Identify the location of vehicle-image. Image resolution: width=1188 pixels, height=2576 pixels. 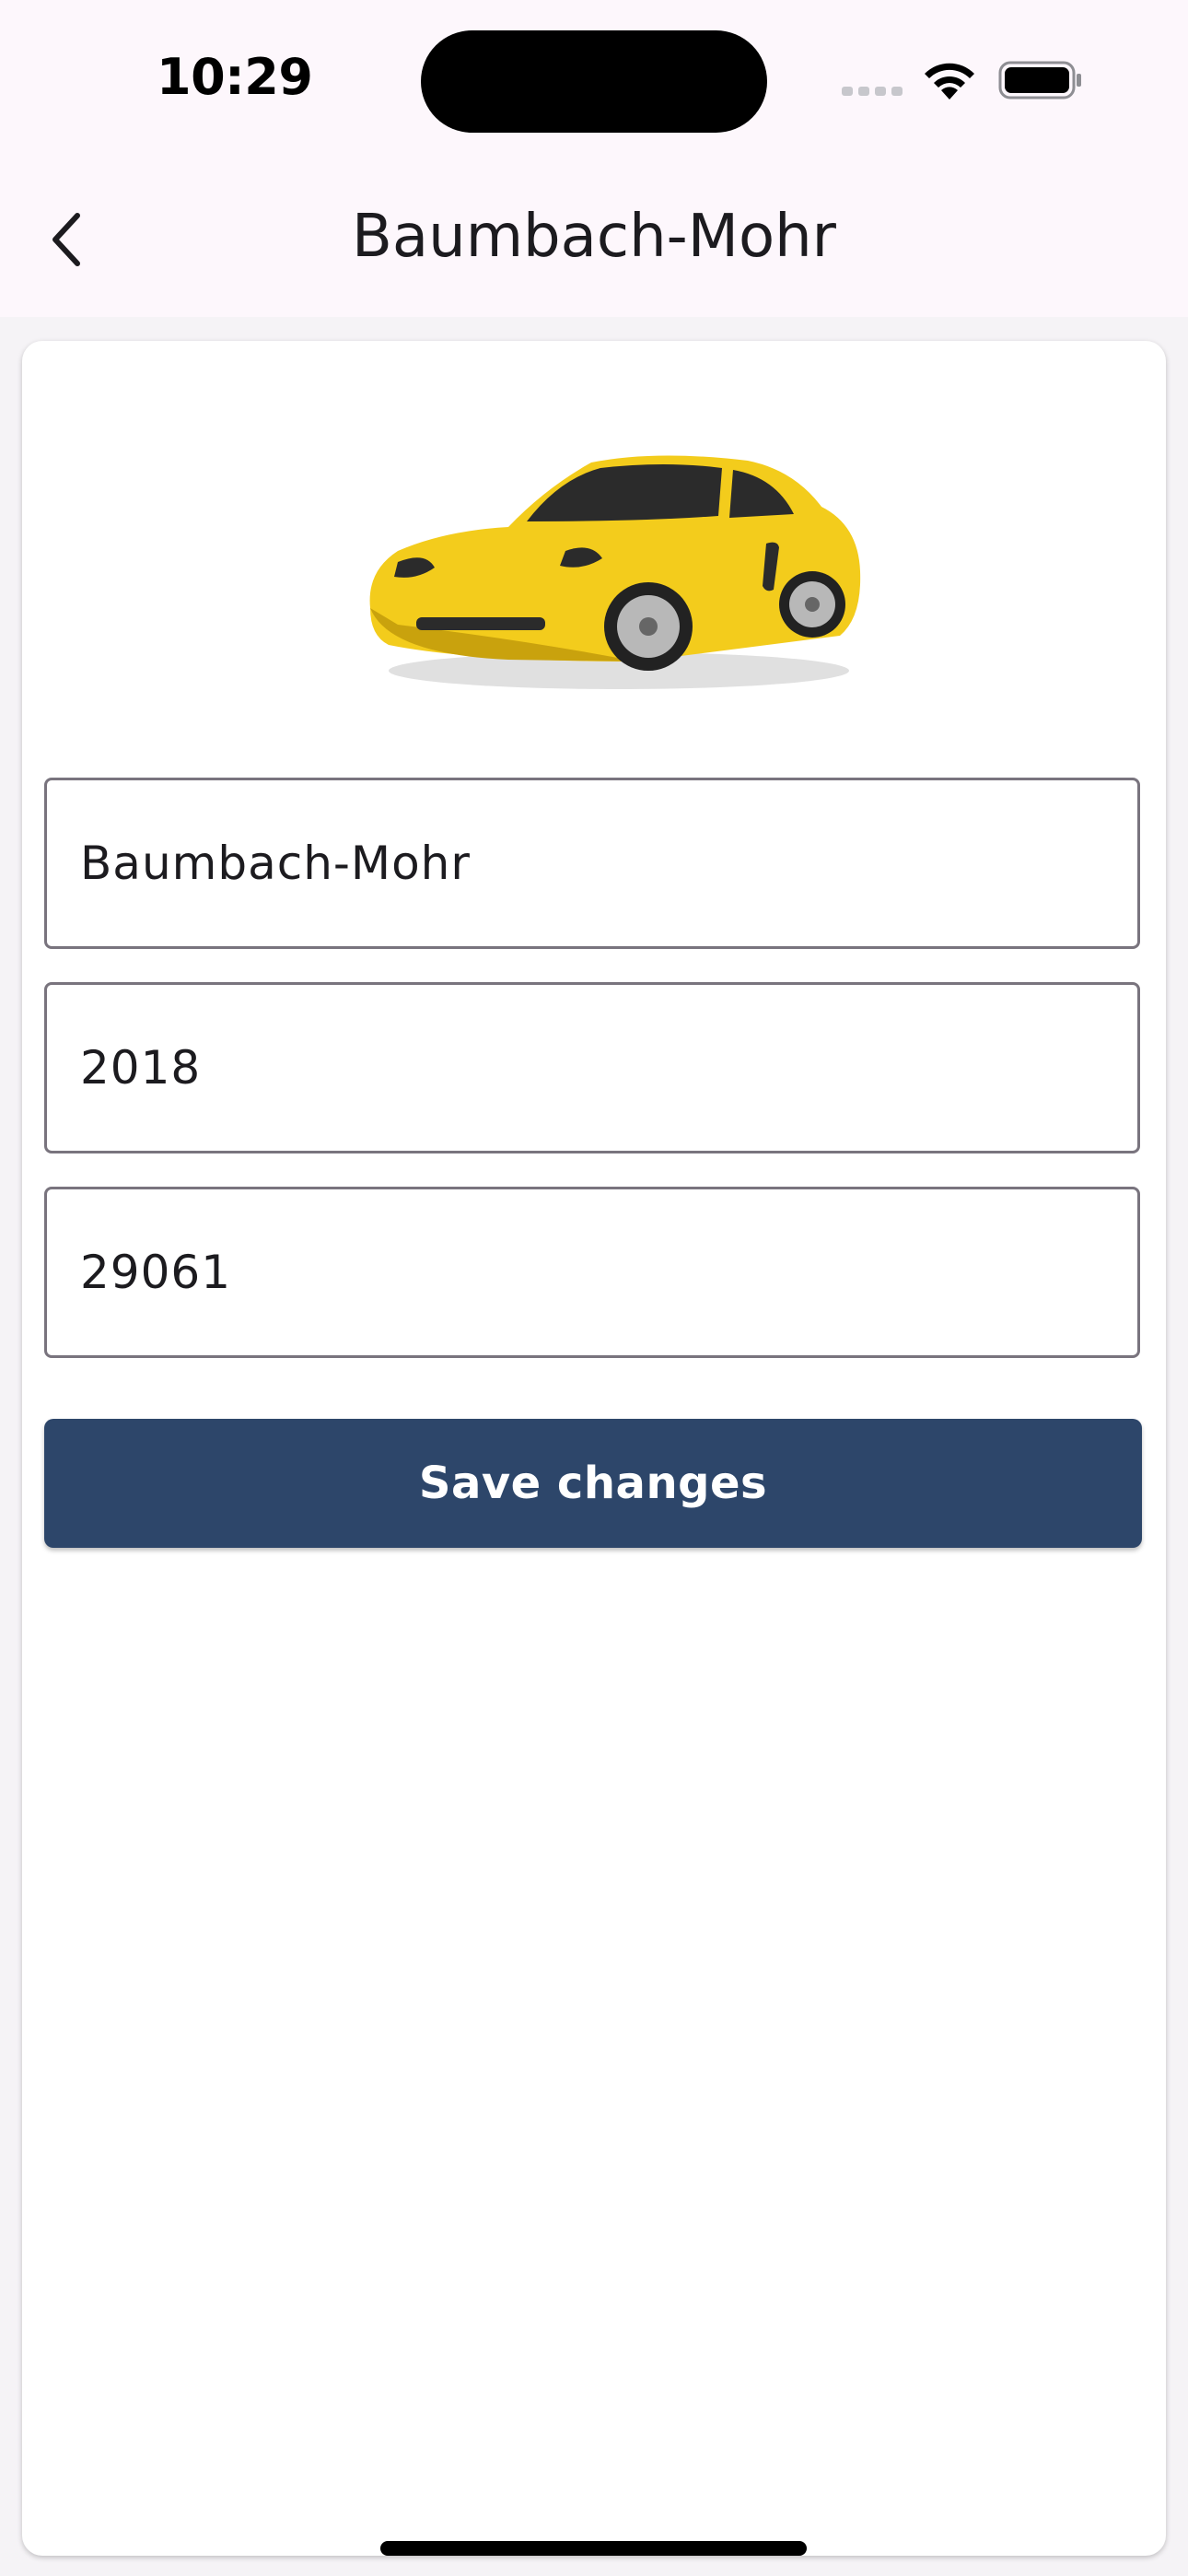
(615, 572).